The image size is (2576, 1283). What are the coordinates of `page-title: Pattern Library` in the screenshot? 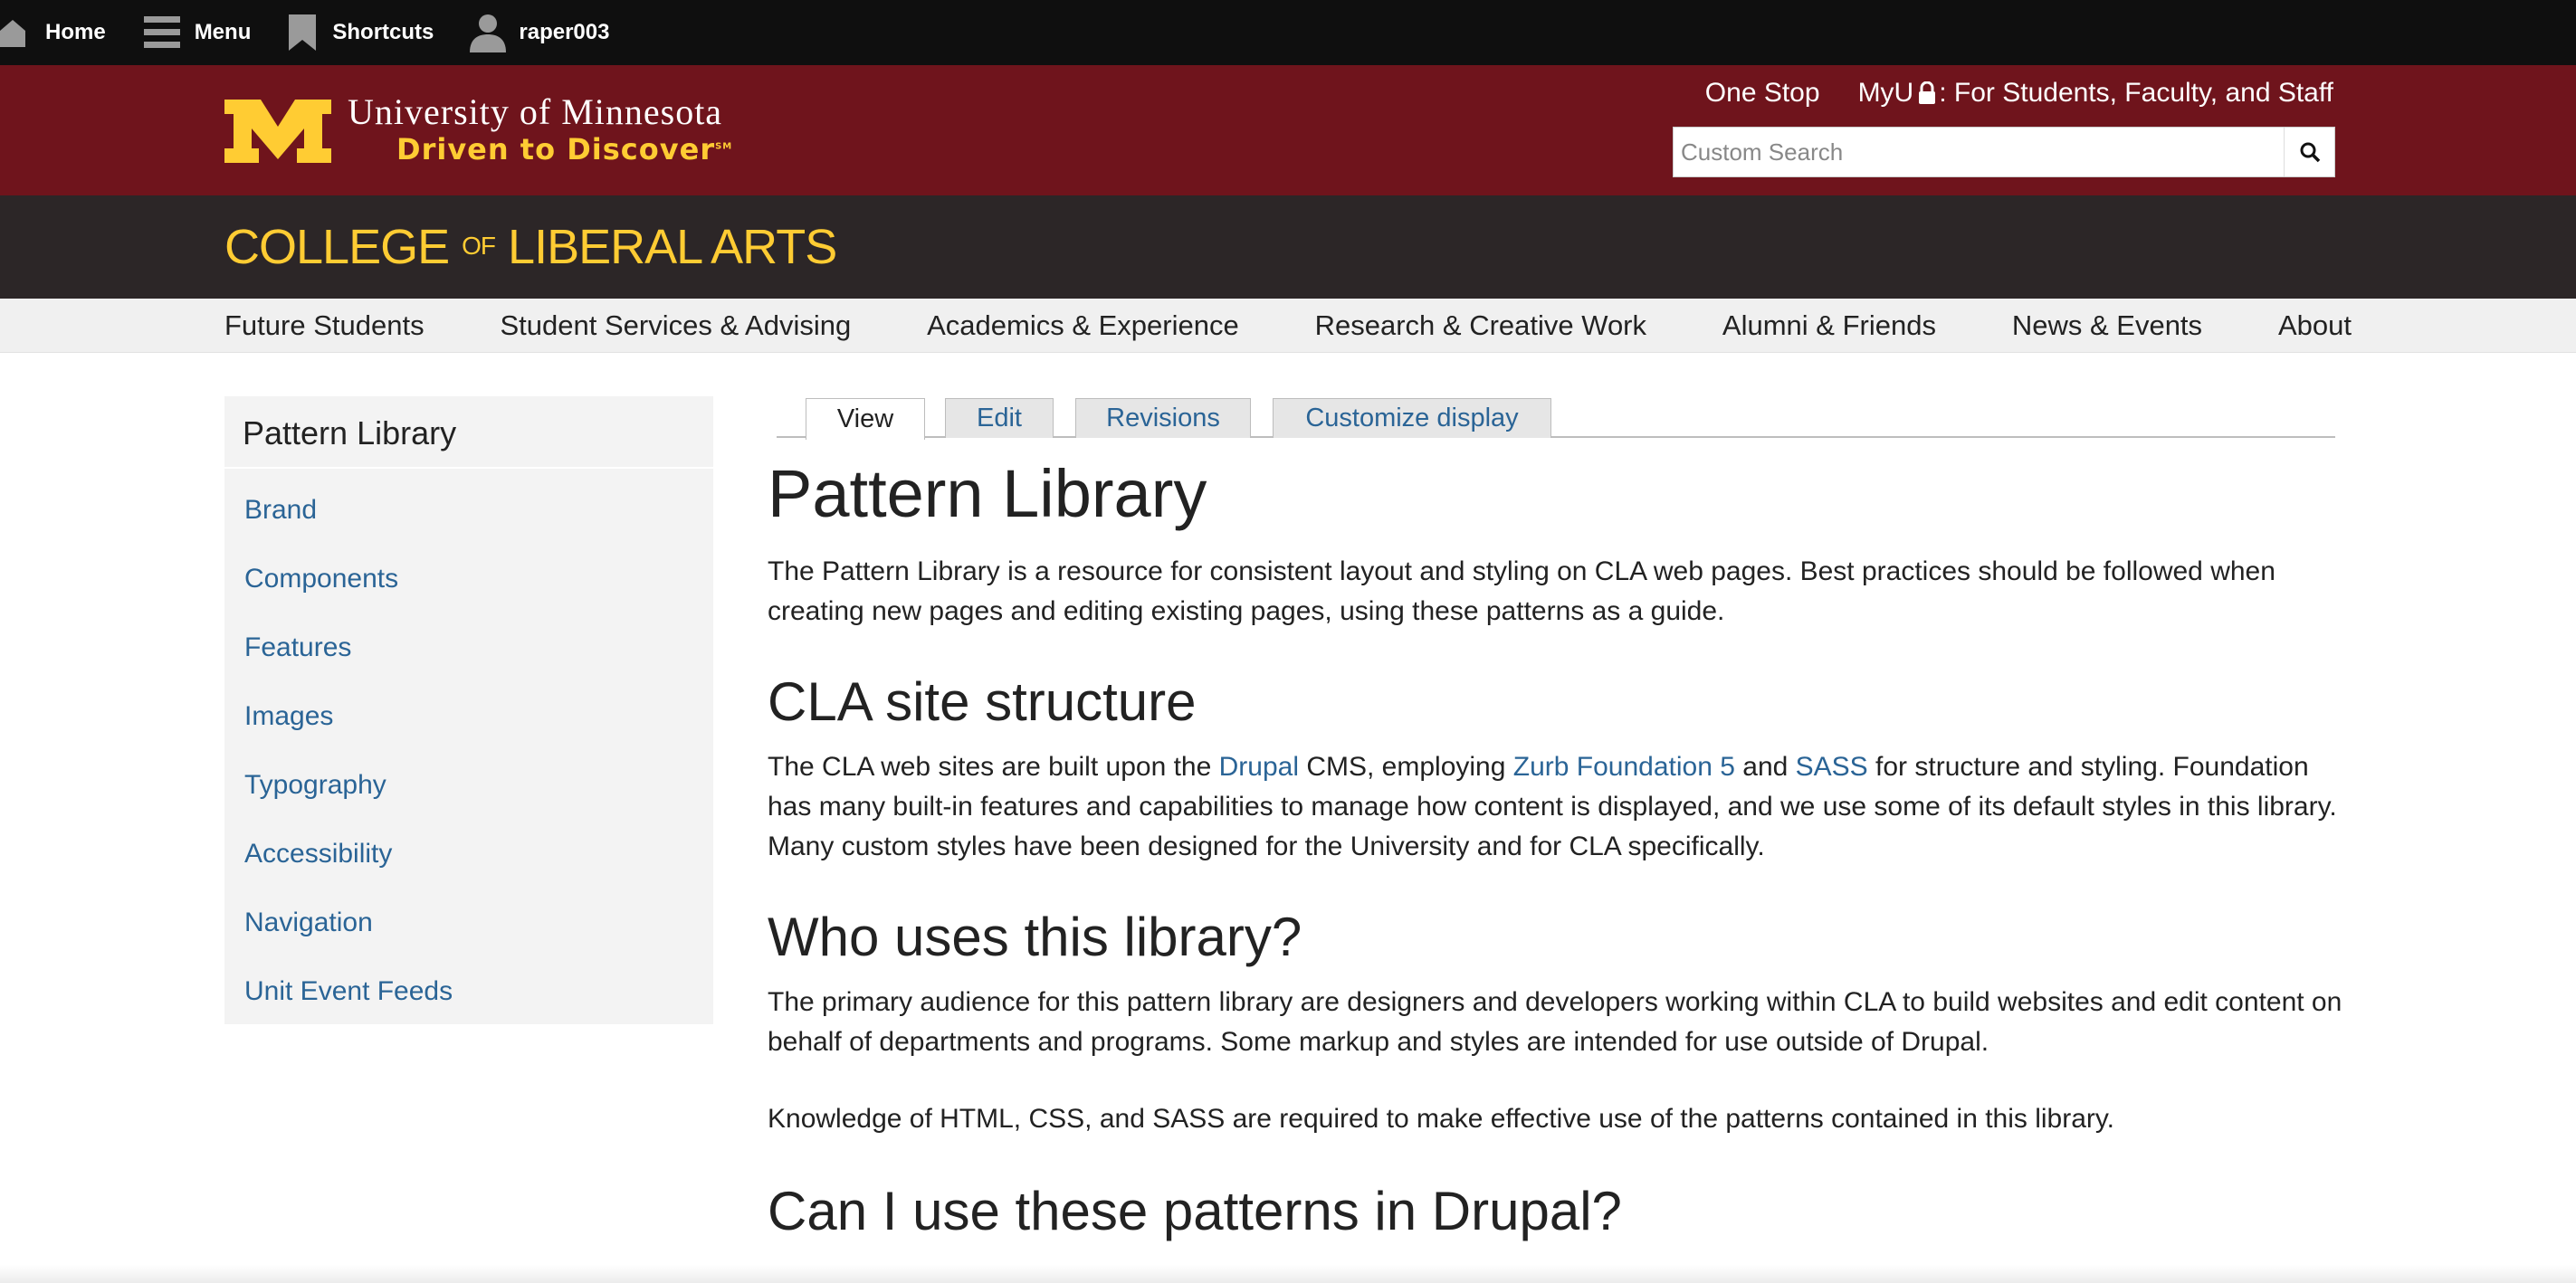 It's located at (987, 494).